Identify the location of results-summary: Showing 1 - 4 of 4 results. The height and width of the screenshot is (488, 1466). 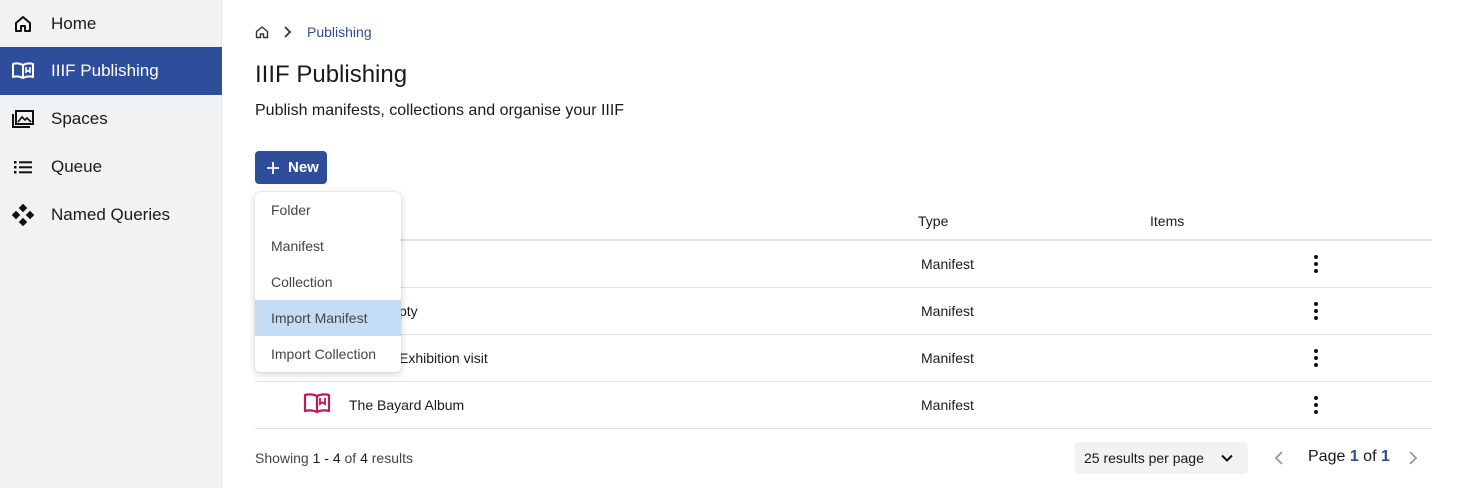
(334, 458).